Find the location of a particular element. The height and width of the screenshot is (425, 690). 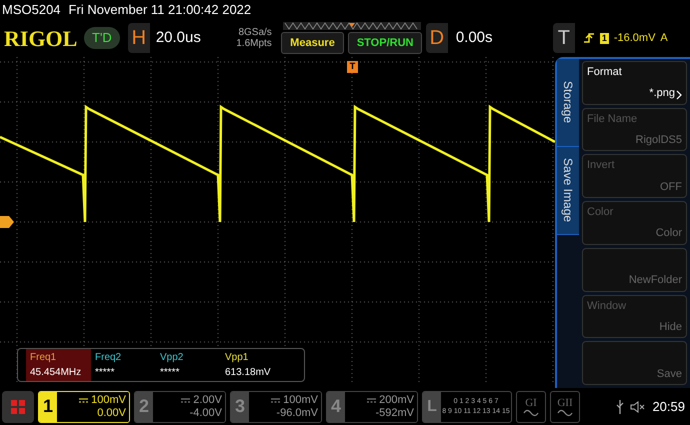

grid-menu-icon is located at coordinates (18, 406).